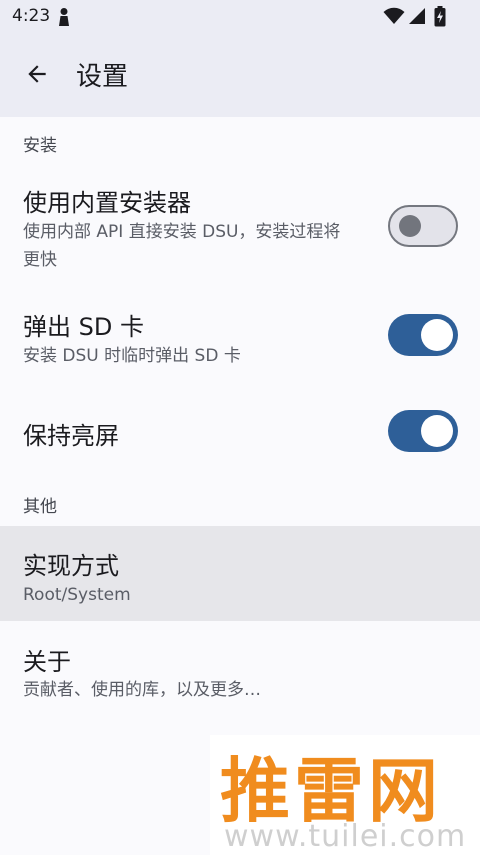 Image resolution: width=480 pixels, height=855 pixels. Describe the element at coordinates (440, 18) in the screenshot. I see `battery-charging-icon` at that location.